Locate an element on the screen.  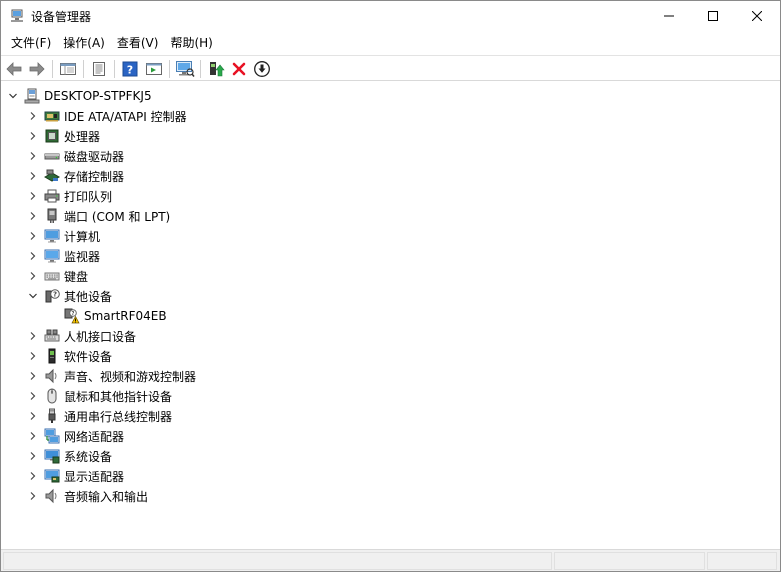
back-button is located at coordinates (14, 69).